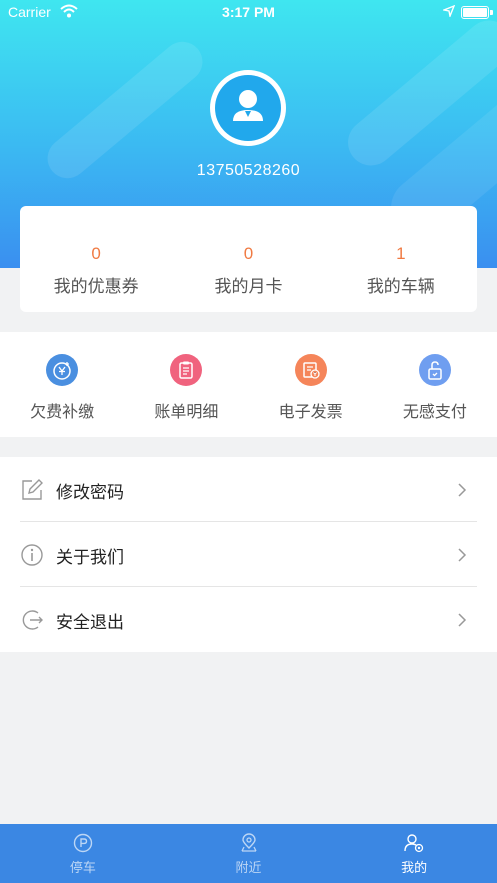 The image size is (497, 883). What do you see at coordinates (400, 287) in the screenshot?
I see `stat-label: 我的车辆` at bounding box center [400, 287].